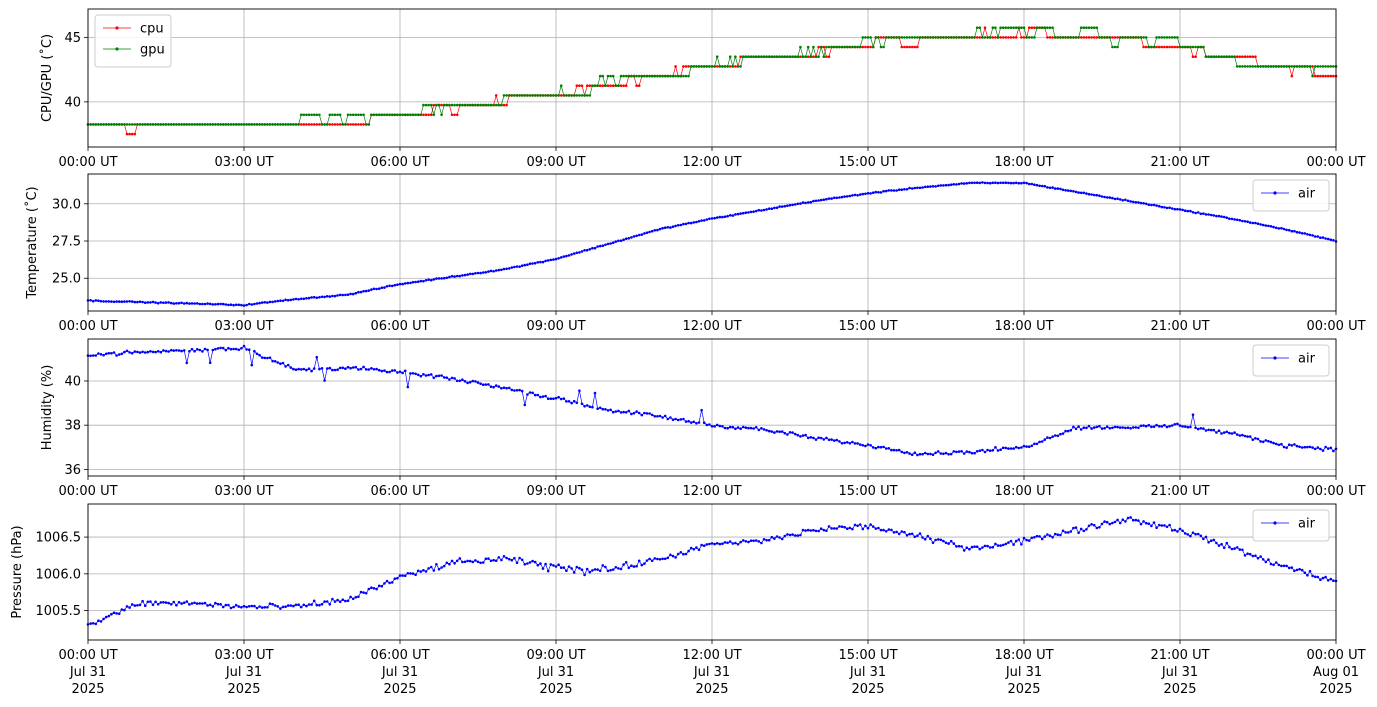  Describe the element at coordinates (399, 672) in the screenshot. I see `x-tick-date-label: Jul 31` at that location.